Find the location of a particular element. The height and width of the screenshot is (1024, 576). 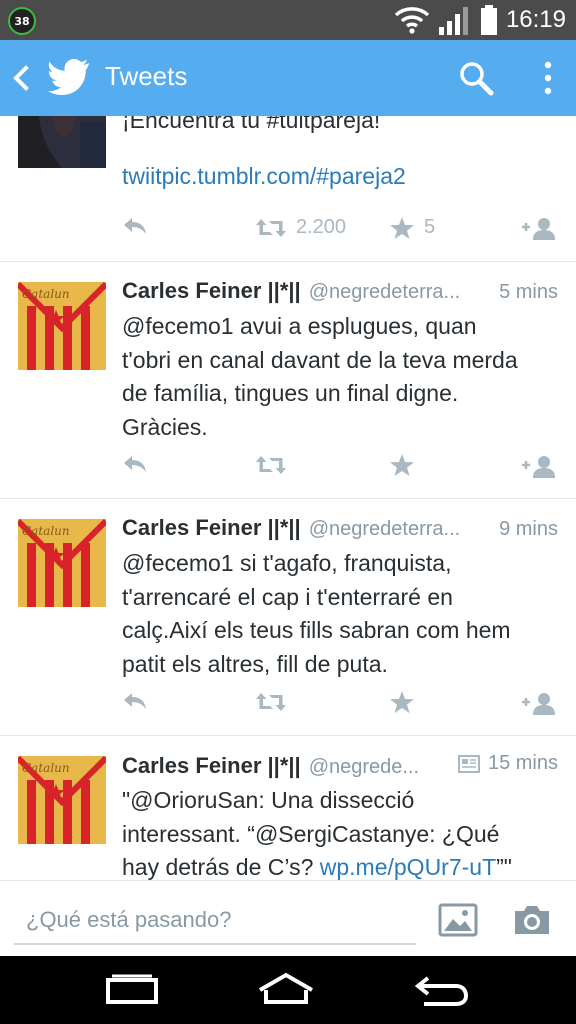

signal-icon is located at coordinates (453, 21).